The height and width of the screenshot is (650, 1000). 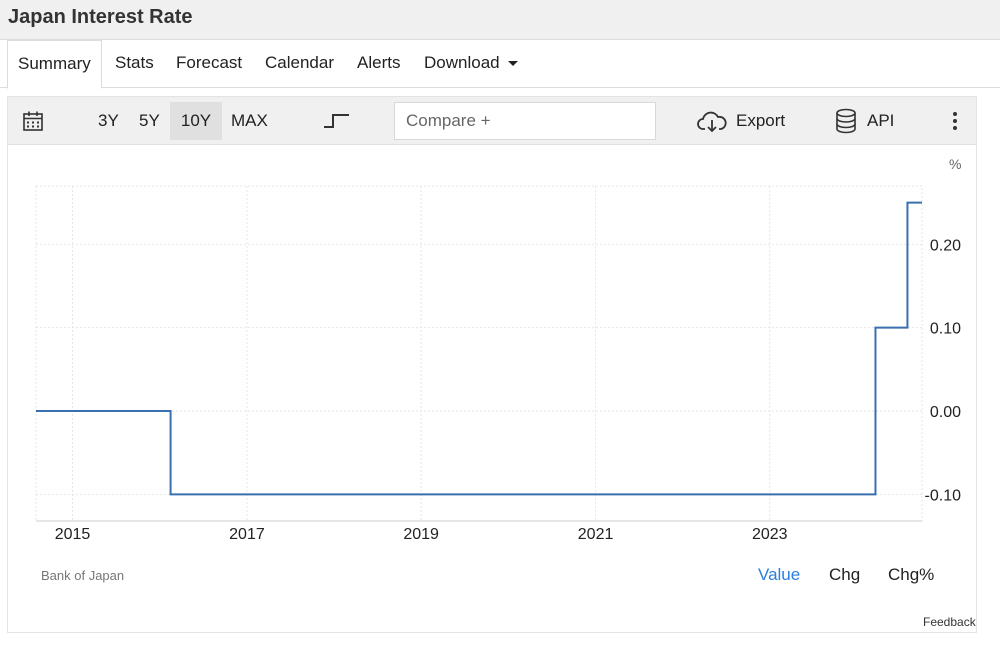 I want to click on unit-label: %, so click(x=955, y=164).